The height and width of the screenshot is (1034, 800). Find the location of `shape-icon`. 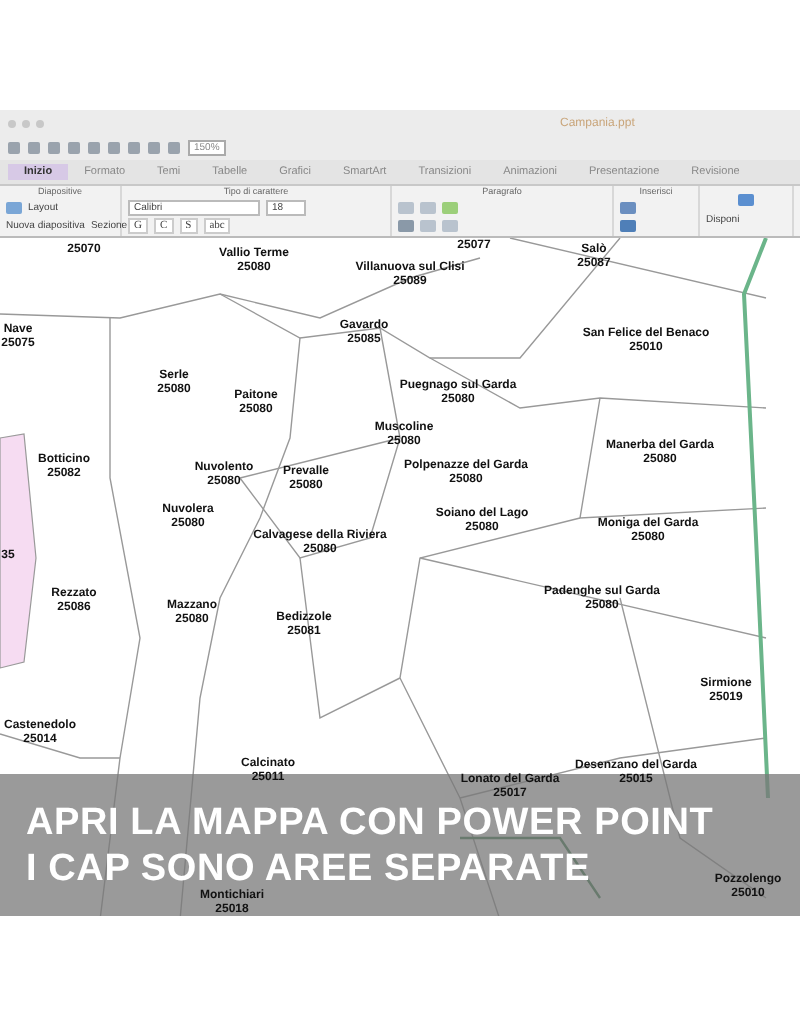

shape-icon is located at coordinates (628, 207).